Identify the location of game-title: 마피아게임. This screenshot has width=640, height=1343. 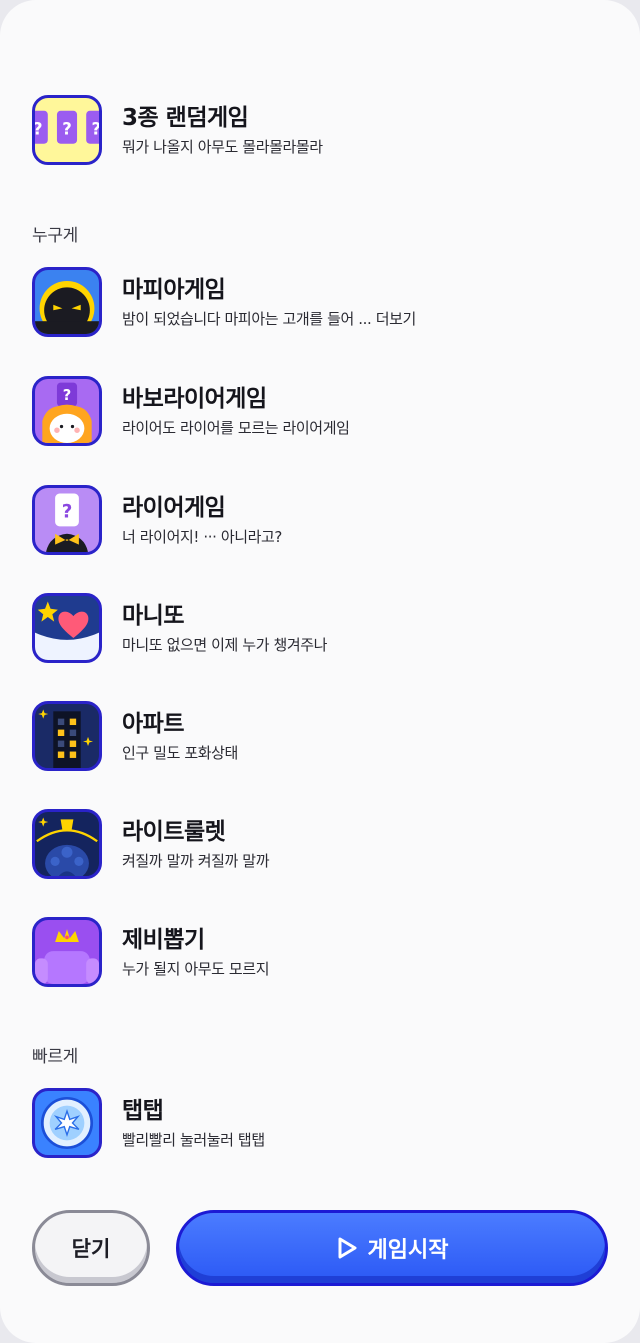
(174, 289).